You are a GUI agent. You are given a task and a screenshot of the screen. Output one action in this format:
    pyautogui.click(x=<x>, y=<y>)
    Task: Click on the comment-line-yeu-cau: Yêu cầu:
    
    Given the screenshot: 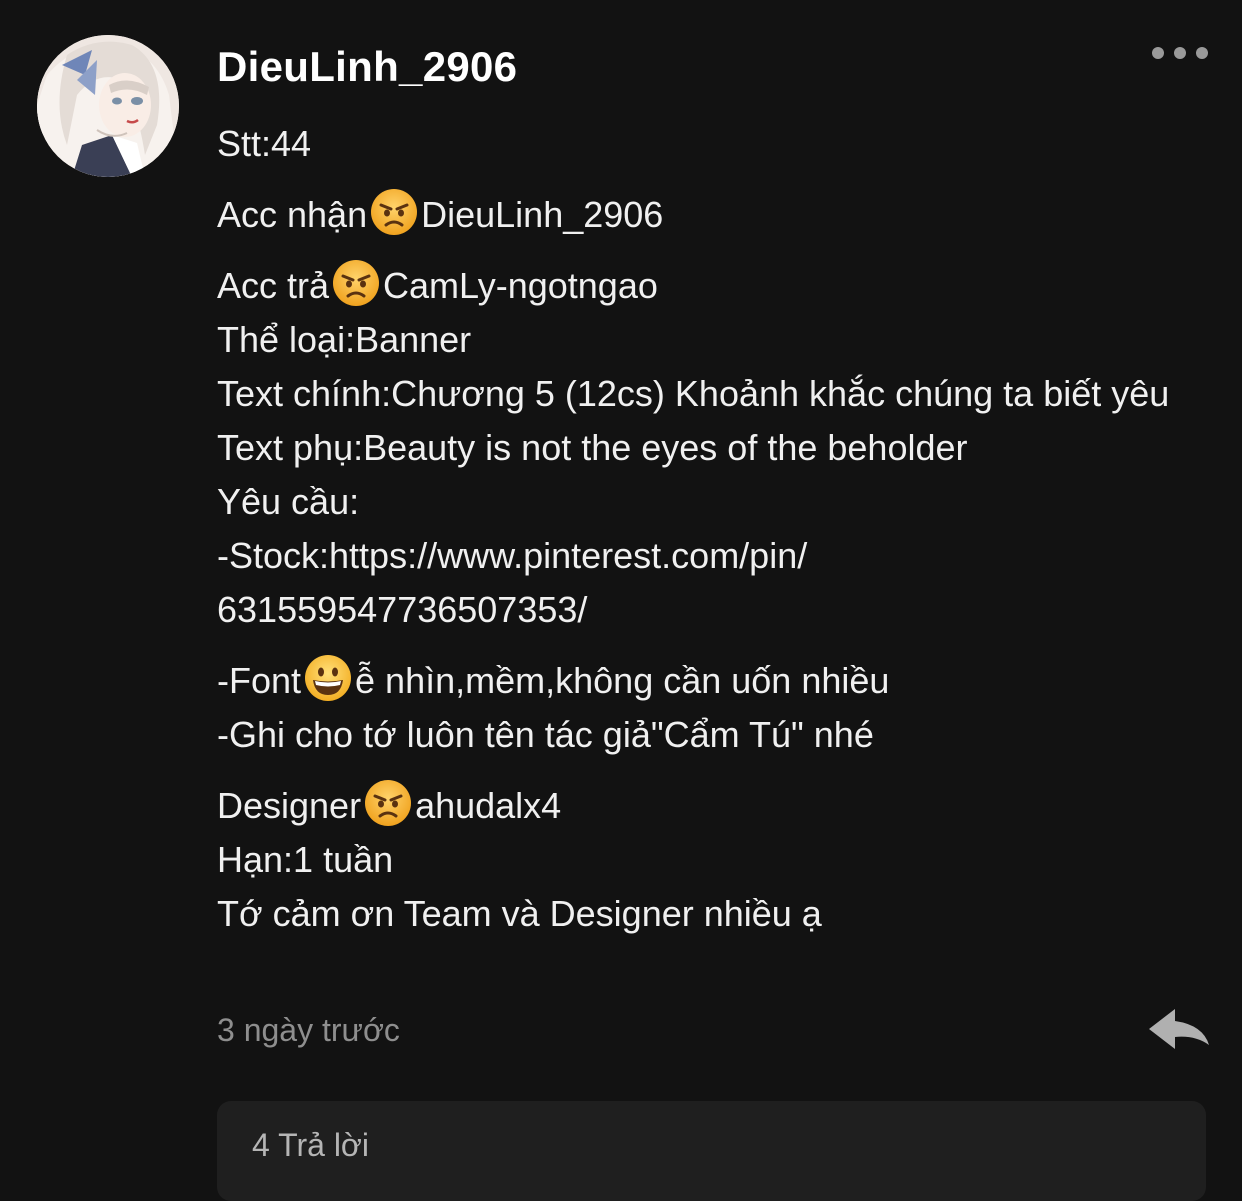 What is the action you would take?
    pyautogui.click(x=288, y=501)
    